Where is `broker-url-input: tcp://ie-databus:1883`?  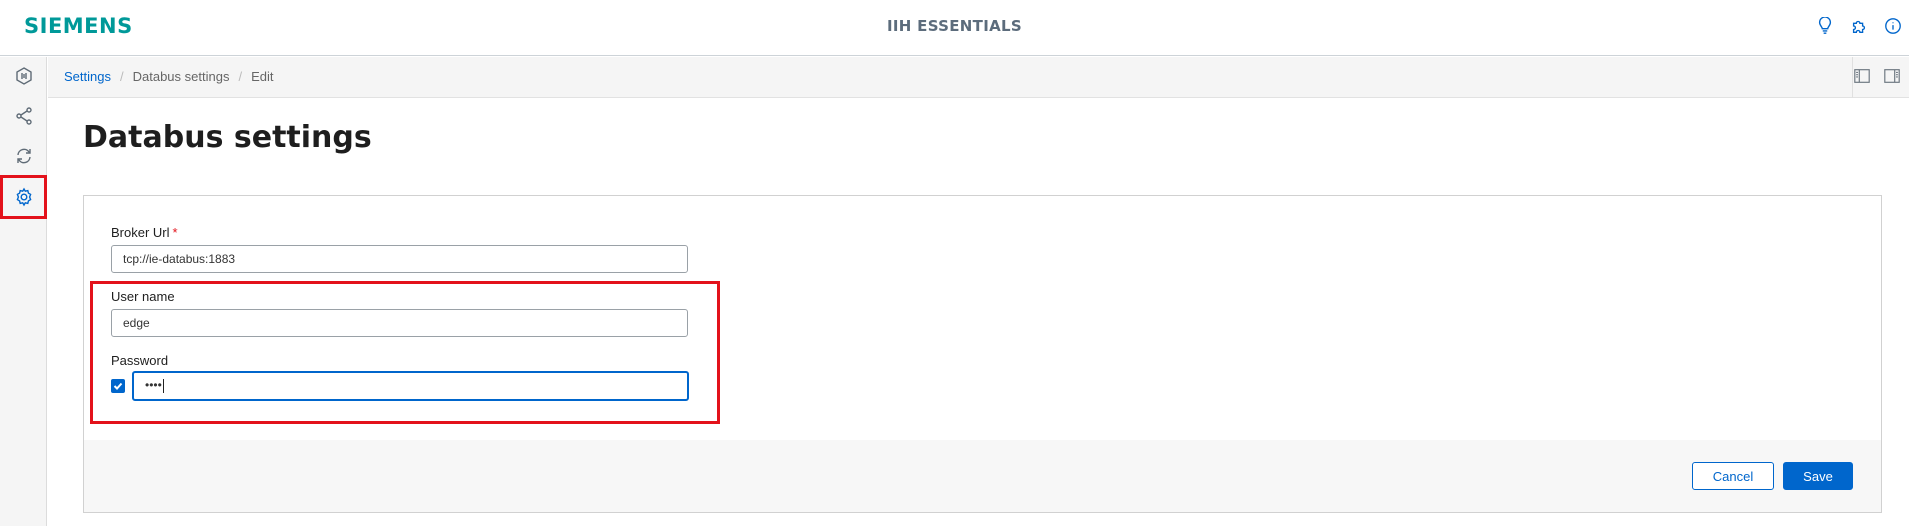 broker-url-input: tcp://ie-databus:1883 is located at coordinates (399, 259).